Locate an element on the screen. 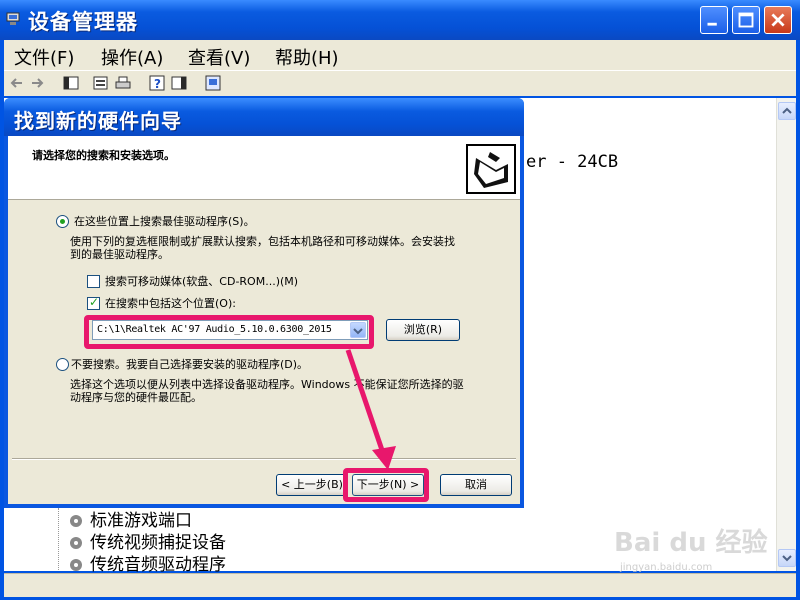 This screenshot has height=600, width=800. baidu-watermark: Bai du 经验 is located at coordinates (691, 543).